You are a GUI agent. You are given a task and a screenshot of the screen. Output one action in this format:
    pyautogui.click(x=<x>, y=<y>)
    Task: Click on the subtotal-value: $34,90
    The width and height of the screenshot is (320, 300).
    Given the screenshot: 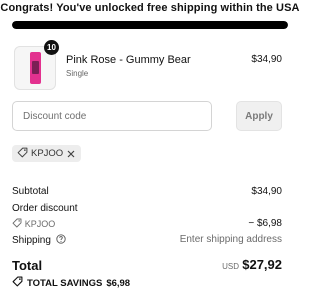 What is the action you would take?
    pyautogui.click(x=266, y=191)
    